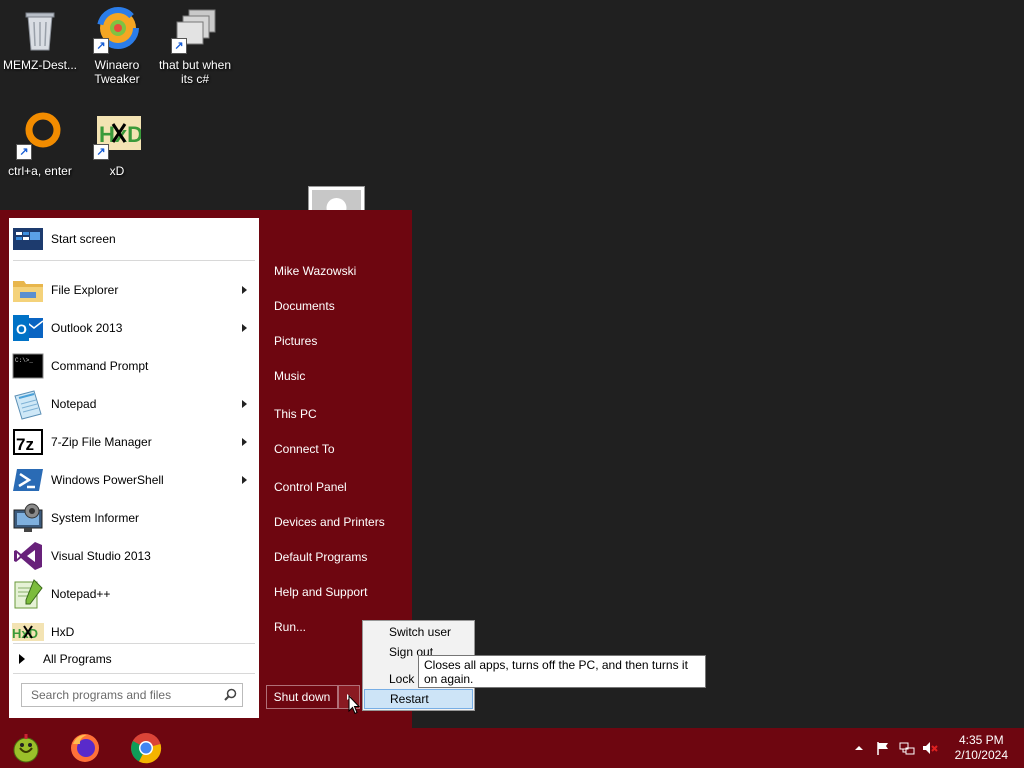 The height and width of the screenshot is (768, 1024). I want to click on program-outlook-2013: O Outlook 2013, so click(134, 328).